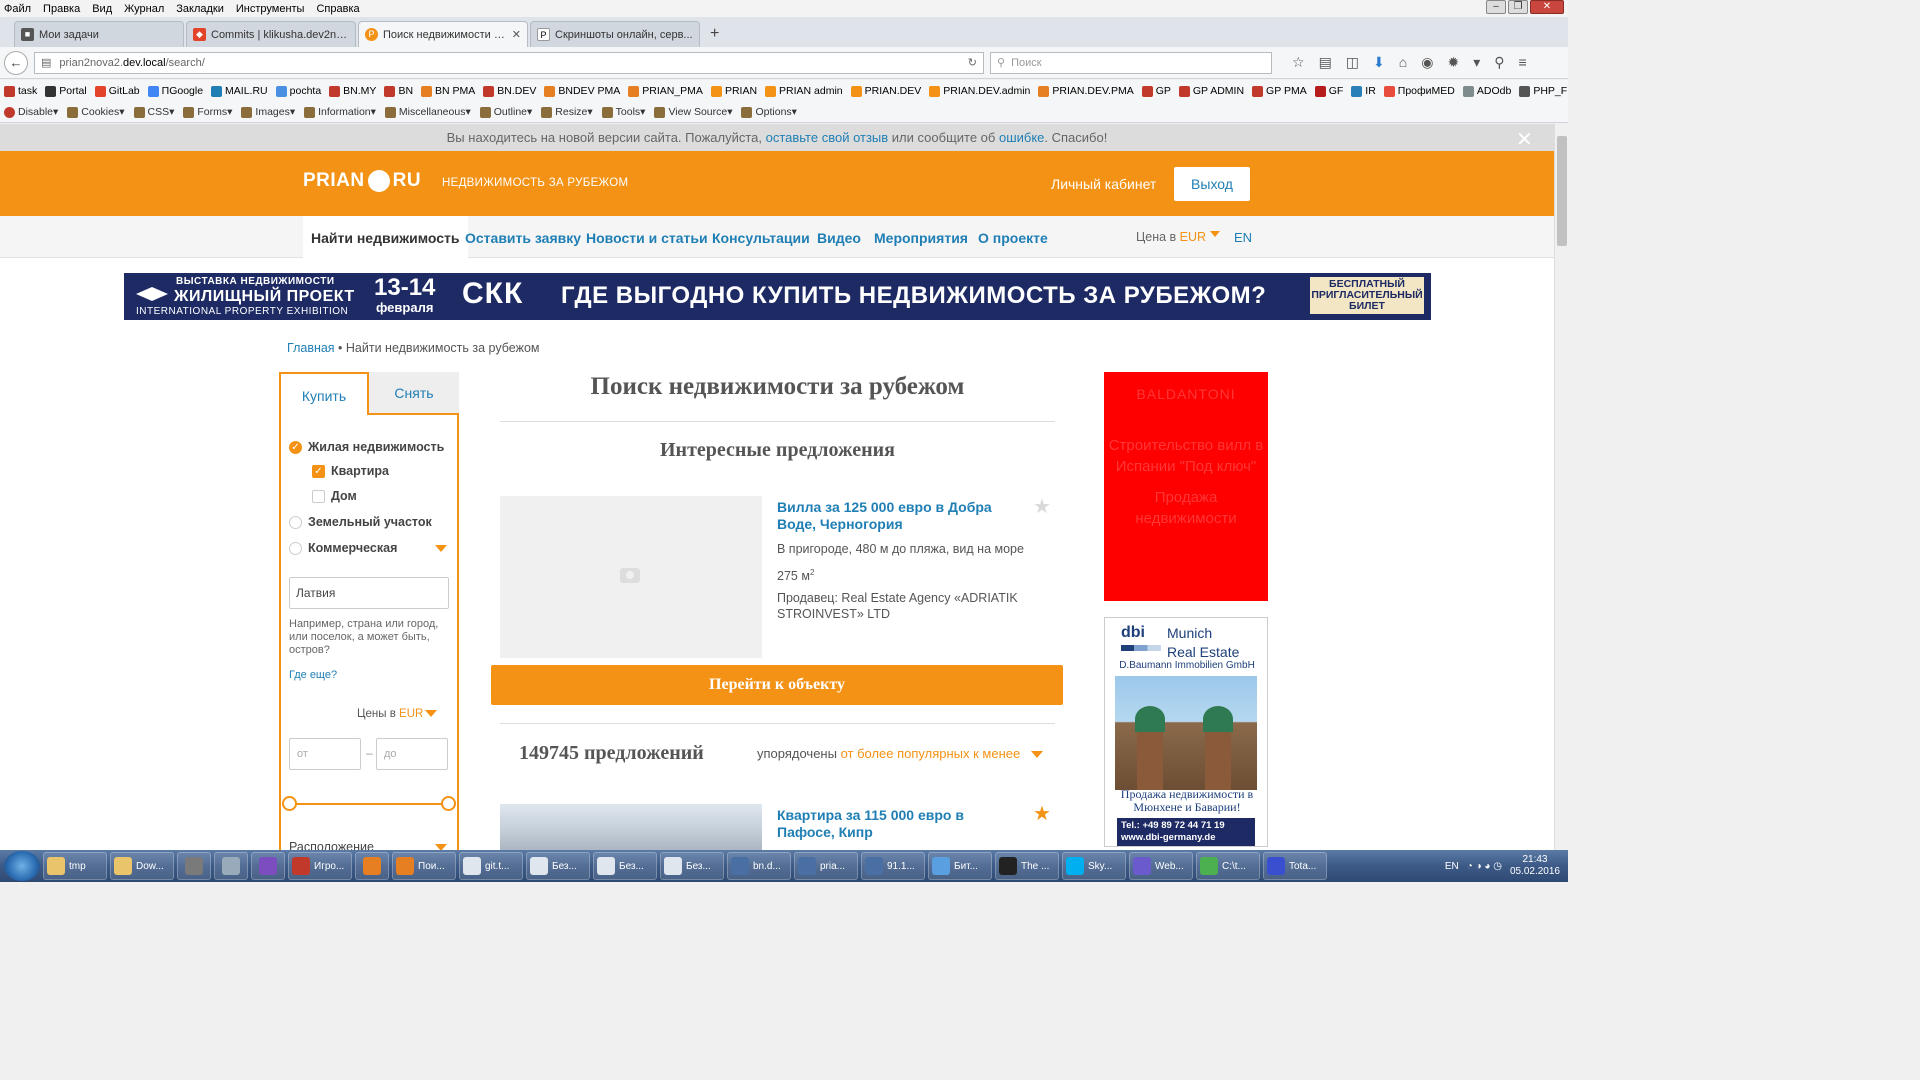 Image resolution: width=1920 pixels, height=1080 pixels. What do you see at coordinates (1171, 237) in the screenshot?
I see `price-currency-selector: Цена в EUR` at bounding box center [1171, 237].